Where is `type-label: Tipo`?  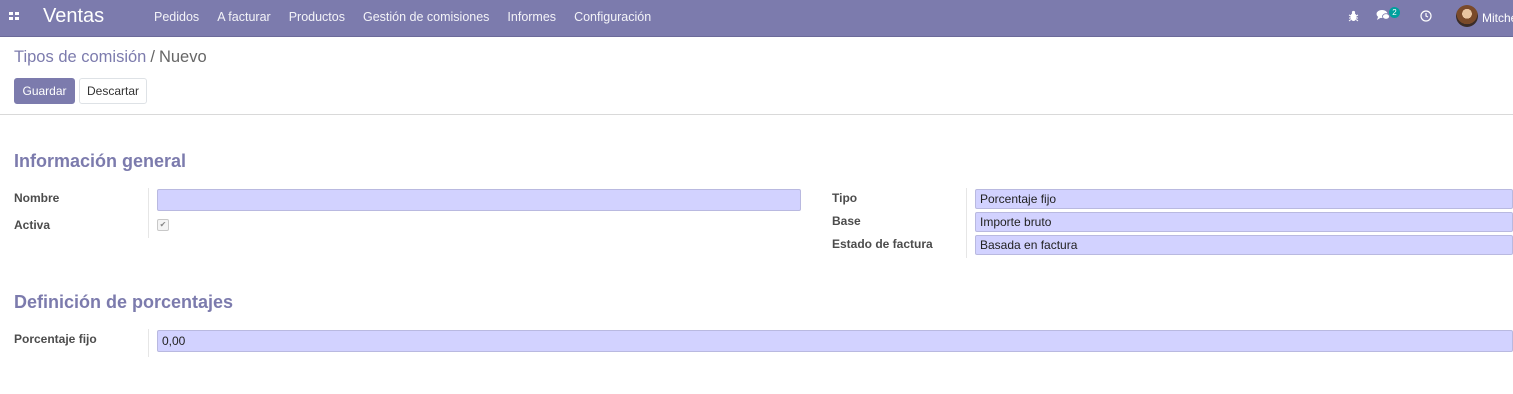 type-label: Tipo is located at coordinates (845, 198).